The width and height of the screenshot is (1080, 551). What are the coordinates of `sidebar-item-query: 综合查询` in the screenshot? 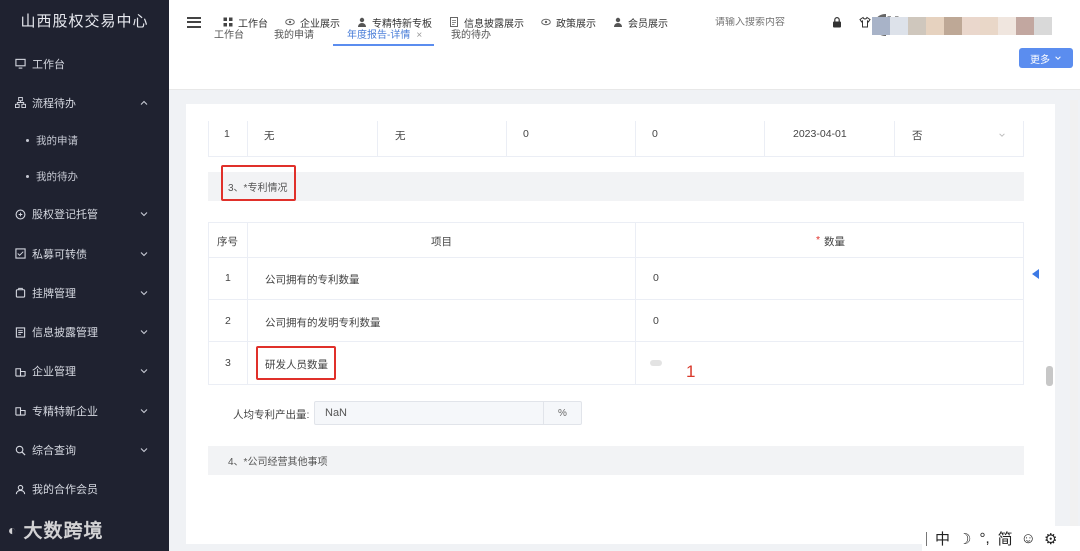 It's located at (84, 449).